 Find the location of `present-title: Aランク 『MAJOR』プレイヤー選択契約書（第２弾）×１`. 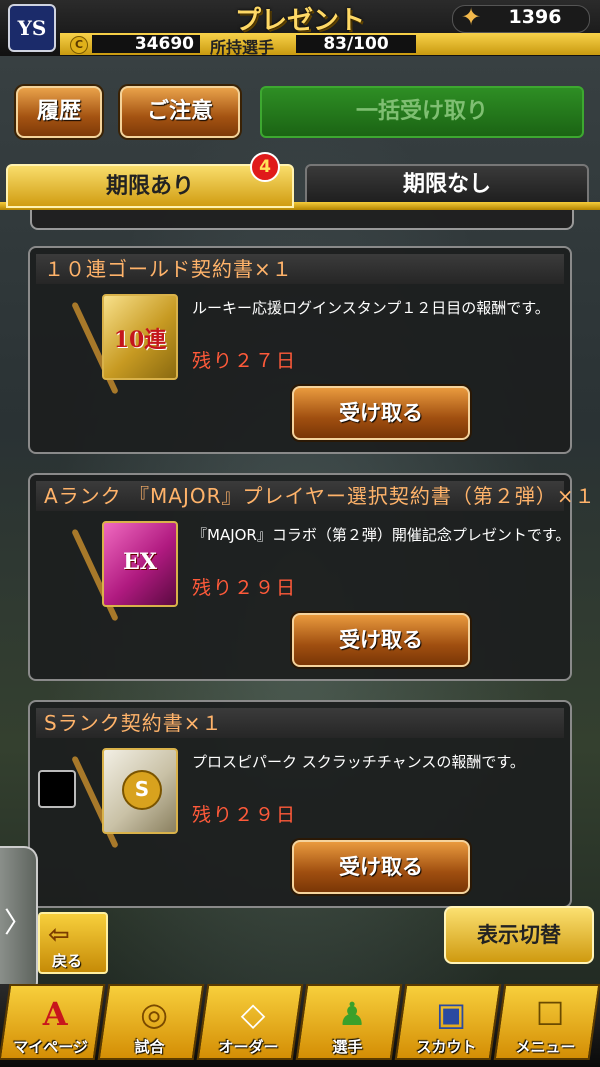

present-title: Aランク 『MAJOR』プレイヤー選択契約書（第２弾）×１ is located at coordinates (320, 496).